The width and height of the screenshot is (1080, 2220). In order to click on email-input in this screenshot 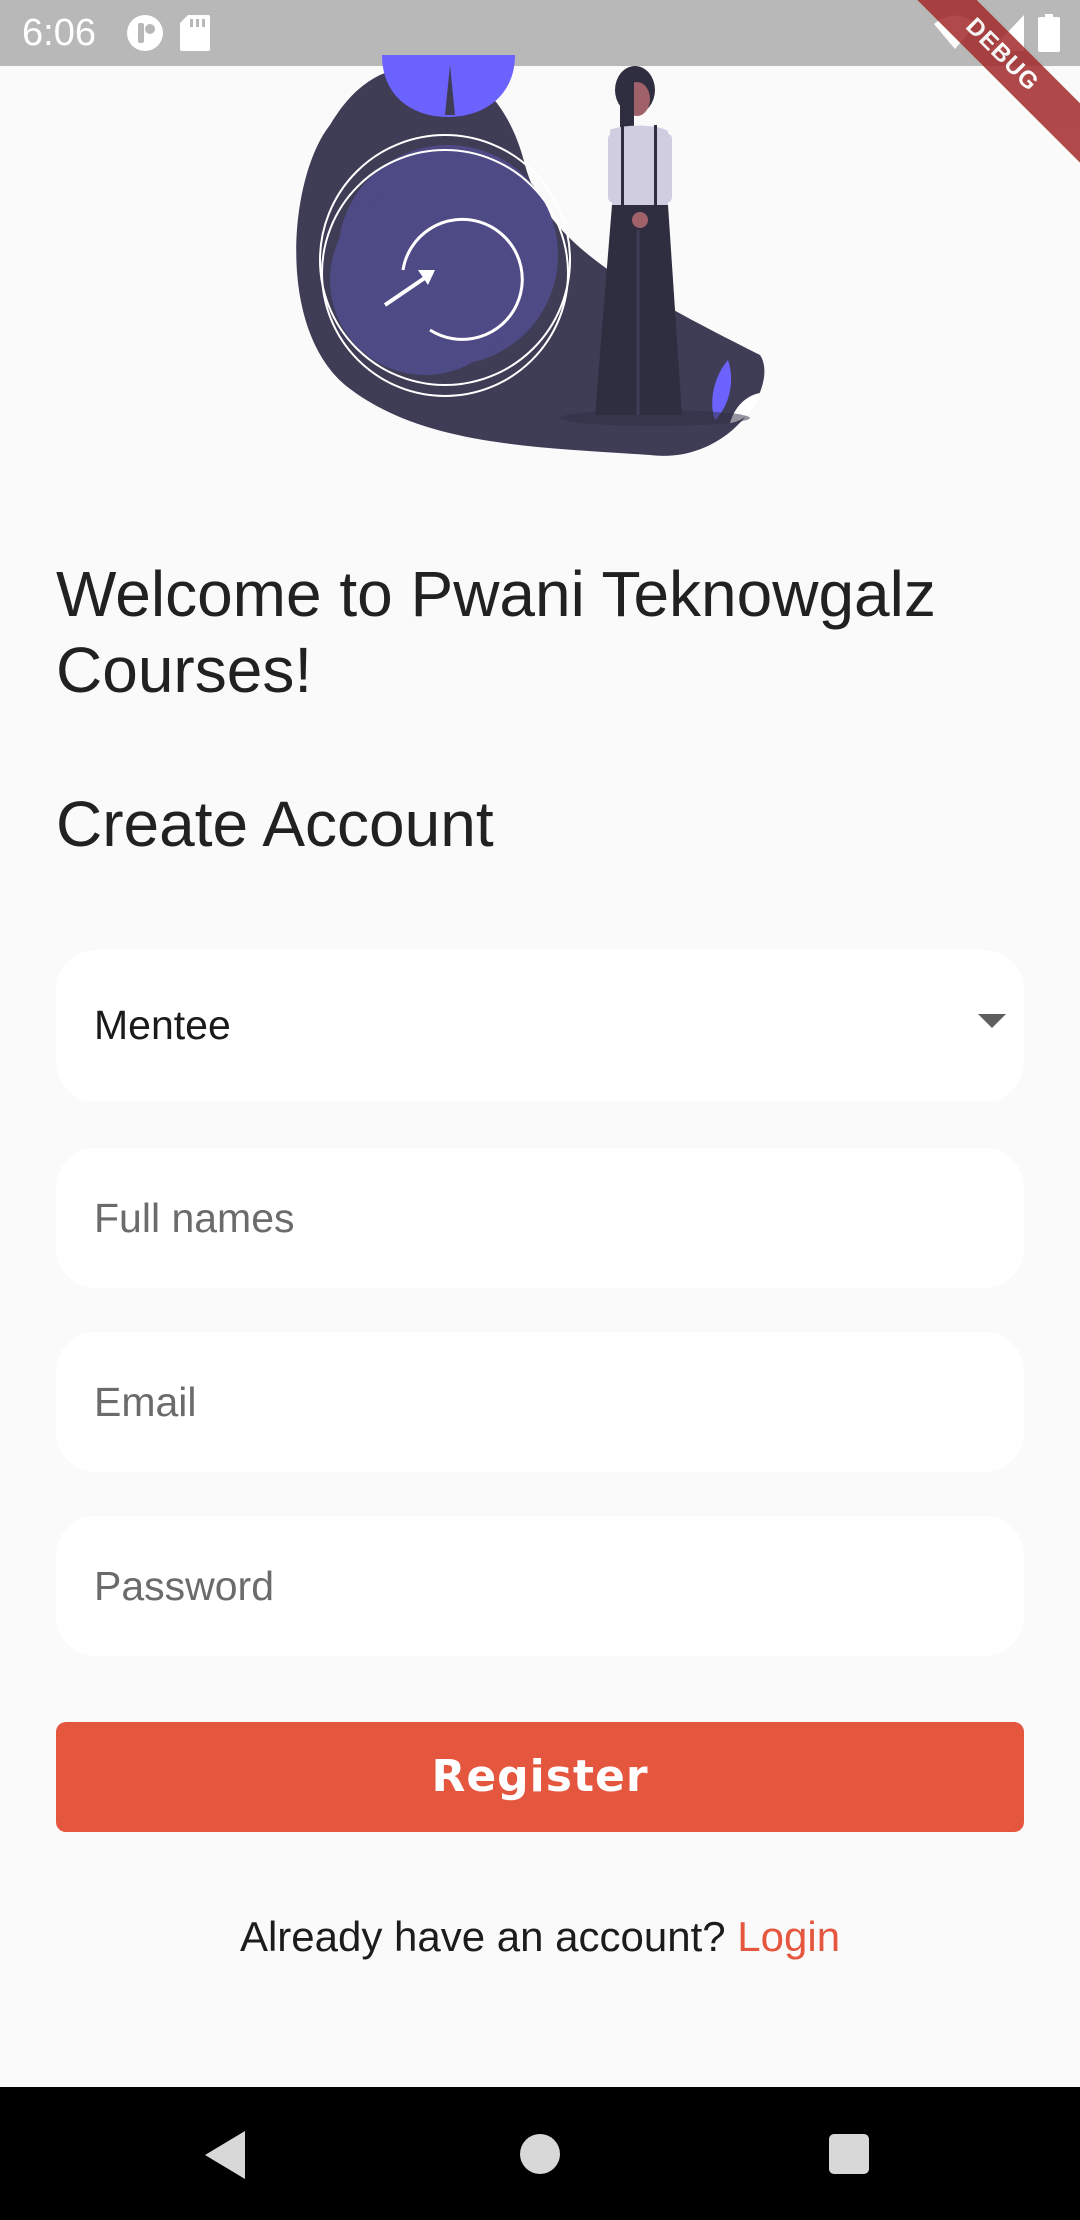, I will do `click(539, 1402)`.